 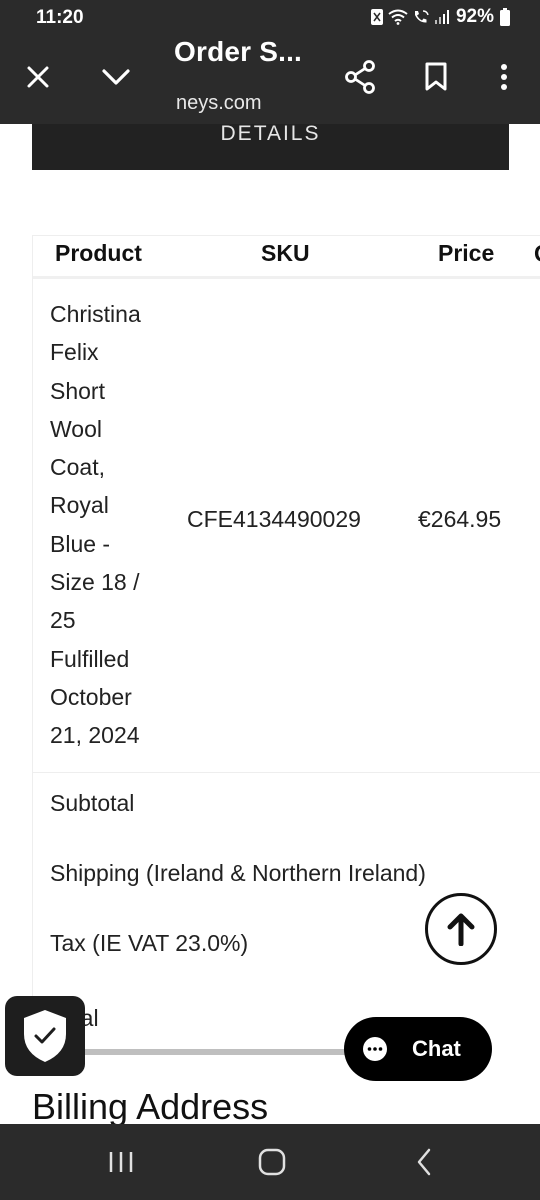 I want to click on status-icons, so click(x=410, y=17).